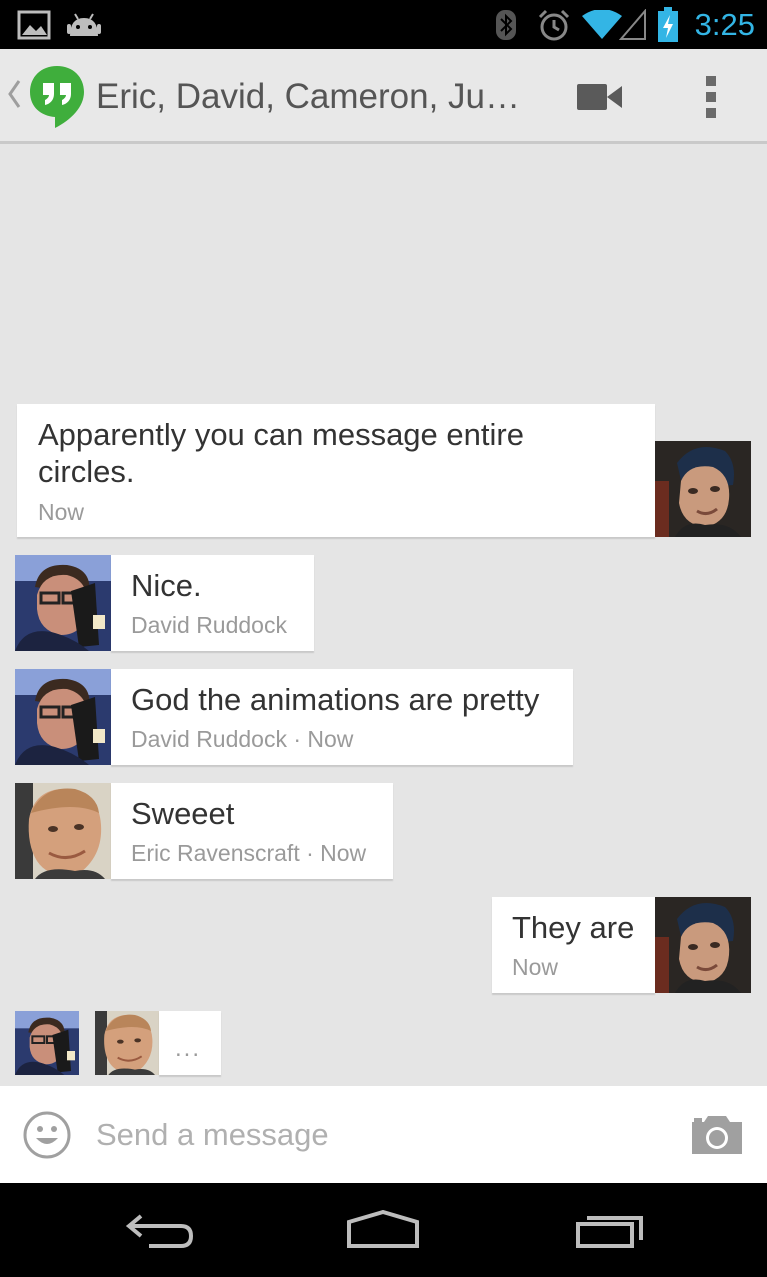 This screenshot has height=1277, width=767. What do you see at coordinates (724, 24) in the screenshot?
I see `clock: 3:25` at bounding box center [724, 24].